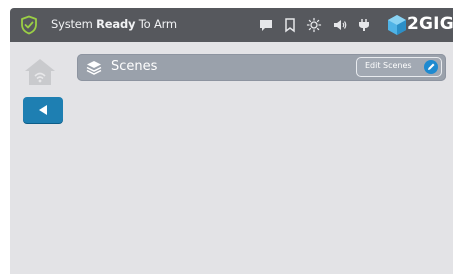 The width and height of the screenshot is (453, 274). I want to click on scenes-header: Scenes Edit Scenes, so click(261, 67).